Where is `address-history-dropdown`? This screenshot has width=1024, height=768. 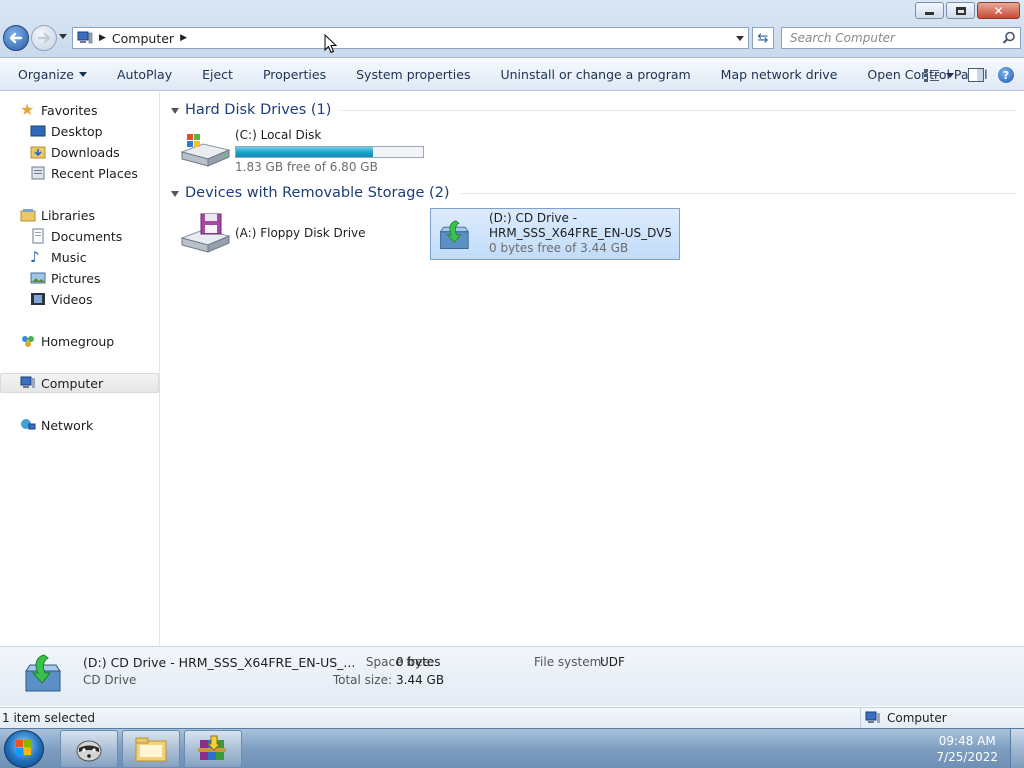
address-history-dropdown is located at coordinates (740, 38).